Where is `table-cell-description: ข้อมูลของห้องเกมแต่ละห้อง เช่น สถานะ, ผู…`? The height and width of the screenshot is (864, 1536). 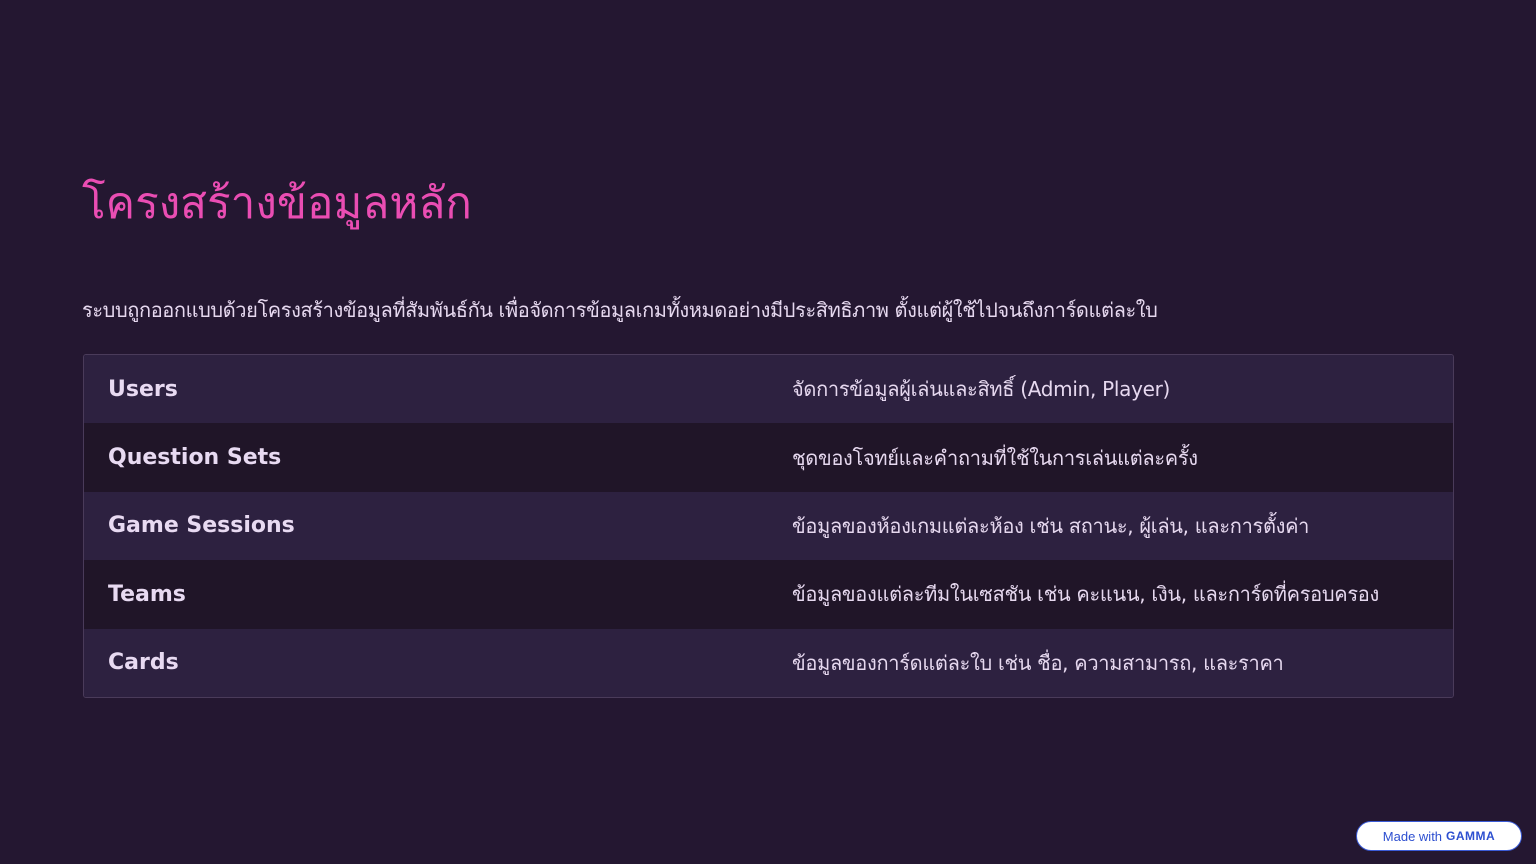
table-cell-description: ข้อมูลของห้องเกมแต่ละห้อง เช่น สถานะ, ผู… is located at coordinates (1051, 525).